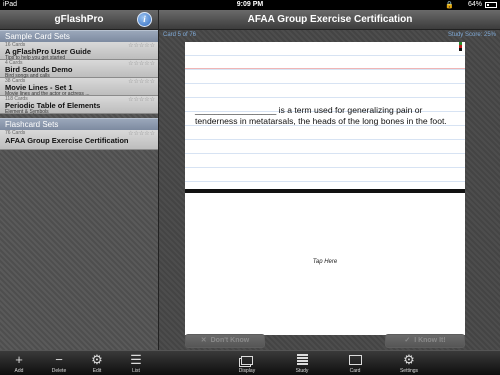 The height and width of the screenshot is (375, 500). I want to click on study-header: AFAA Group Exercise Certification, so click(329, 20).